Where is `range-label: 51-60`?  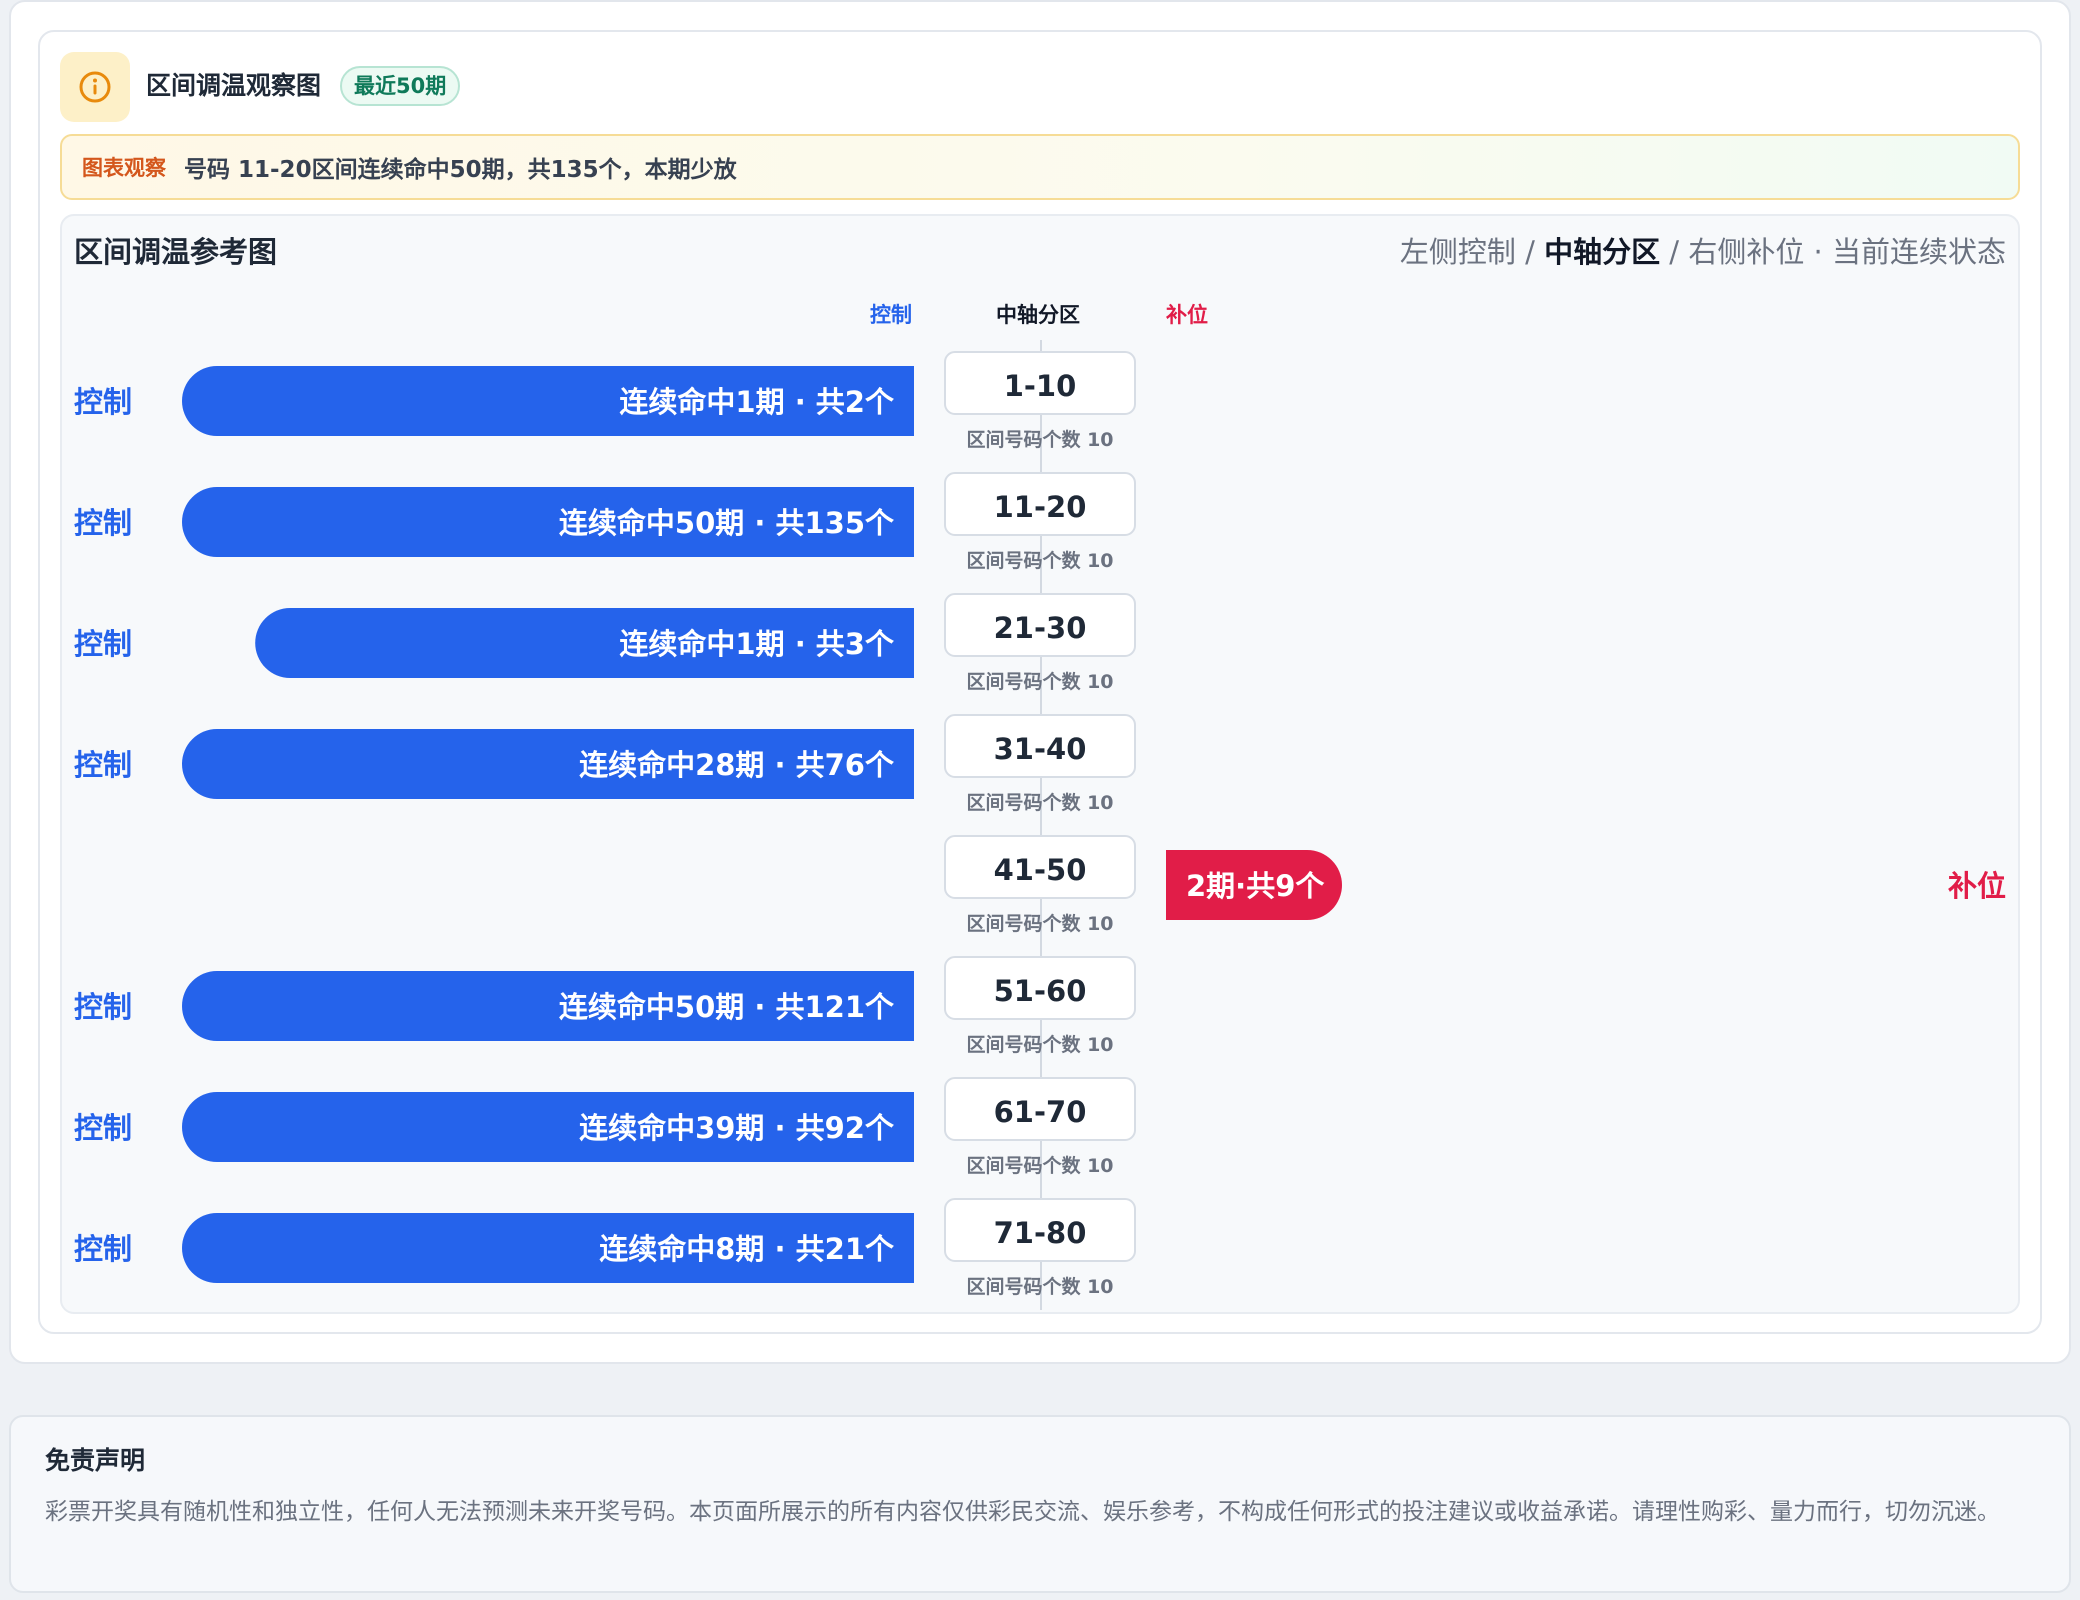
range-label: 51-60 is located at coordinates (1040, 991).